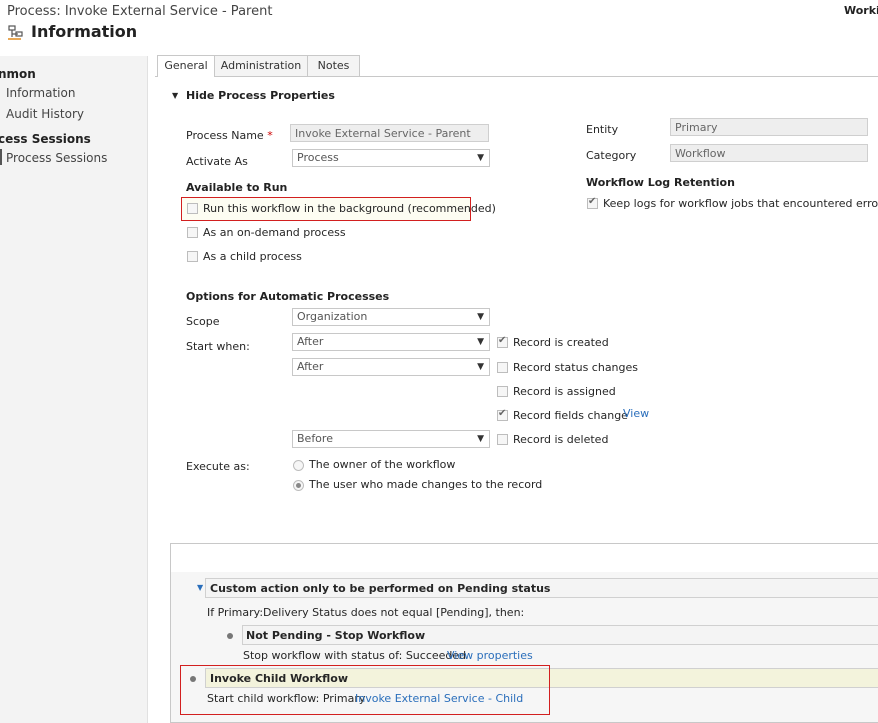 Image resolution: width=878 pixels, height=723 pixels. Describe the element at coordinates (502, 414) in the screenshot. I see `record-fields-checkbox` at that location.